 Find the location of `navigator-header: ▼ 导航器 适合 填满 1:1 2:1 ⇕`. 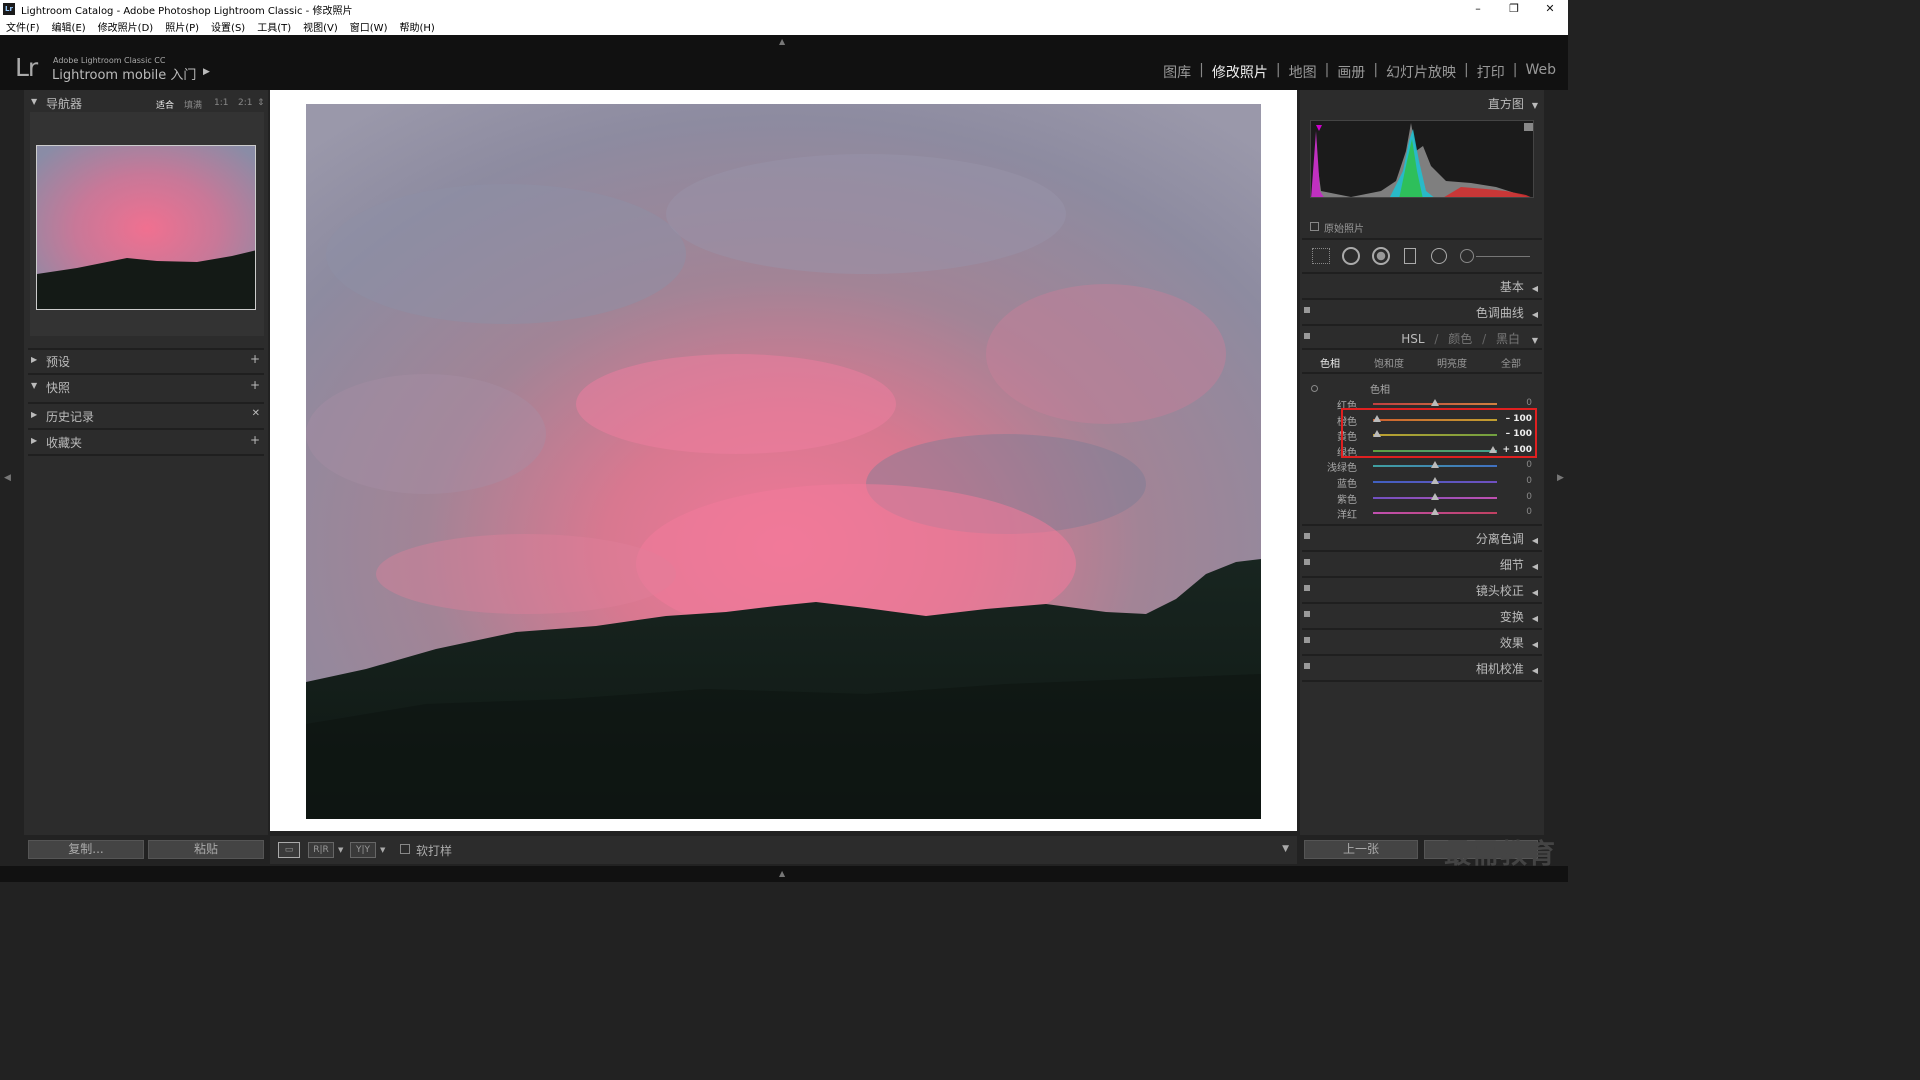

navigator-header: ▼ 导航器 适合 填满 1:1 2:1 ⇕ is located at coordinates (146, 103).